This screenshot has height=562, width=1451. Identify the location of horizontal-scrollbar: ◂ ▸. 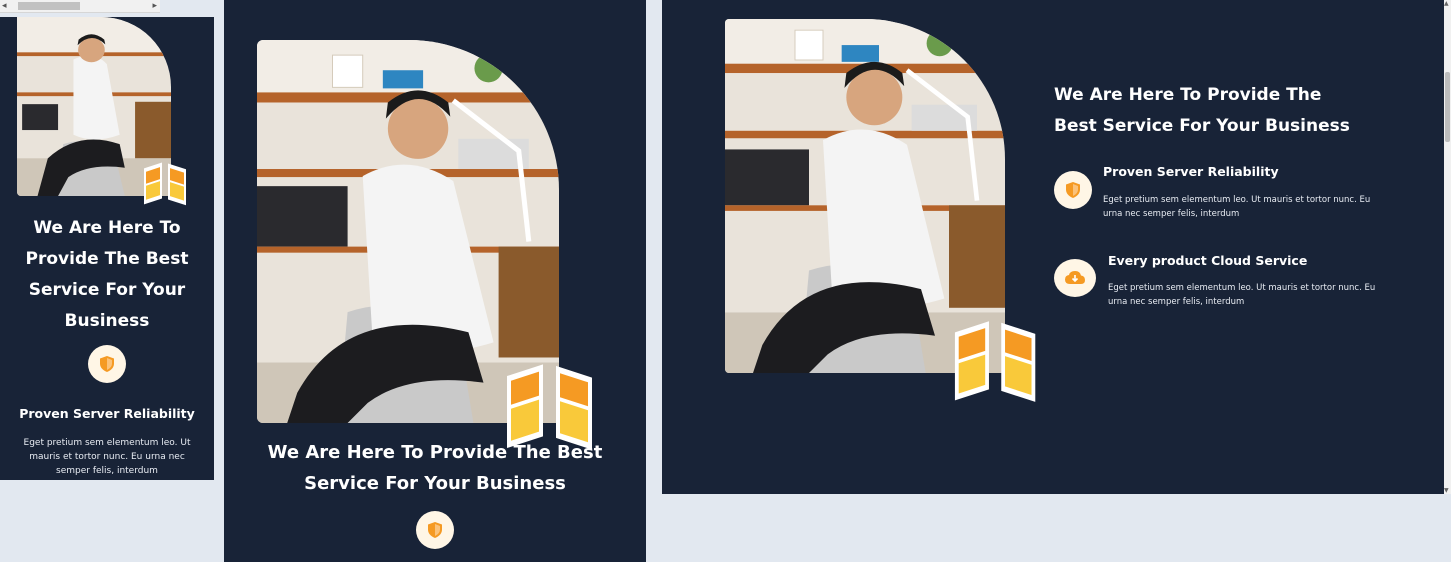
(80, 6).